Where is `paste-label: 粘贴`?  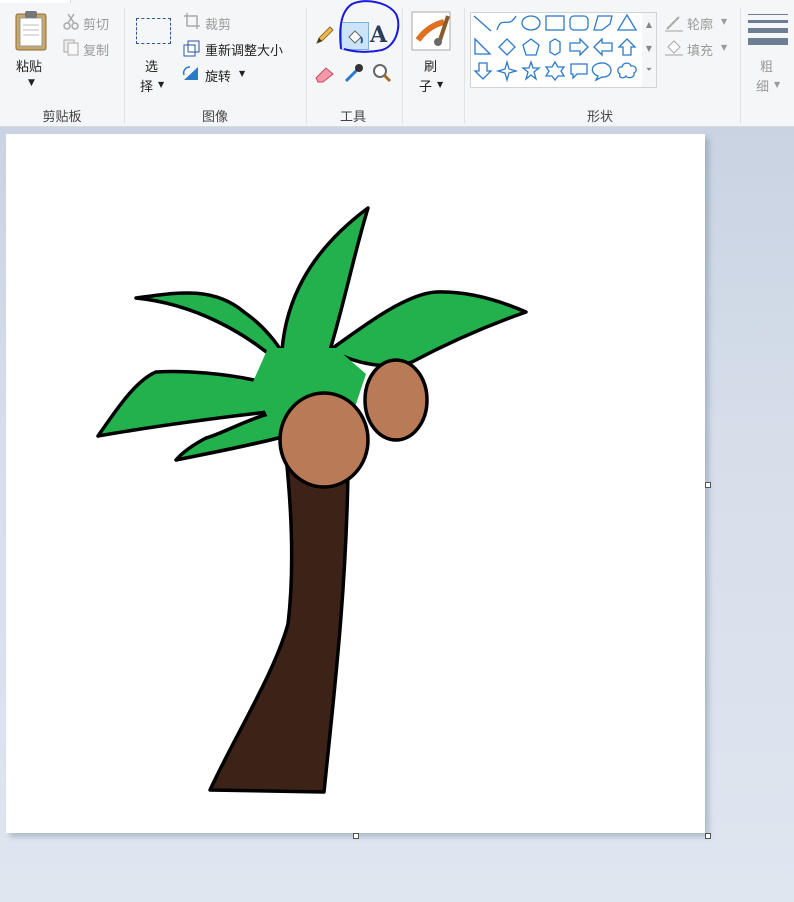 paste-label: 粘贴 is located at coordinates (29, 67).